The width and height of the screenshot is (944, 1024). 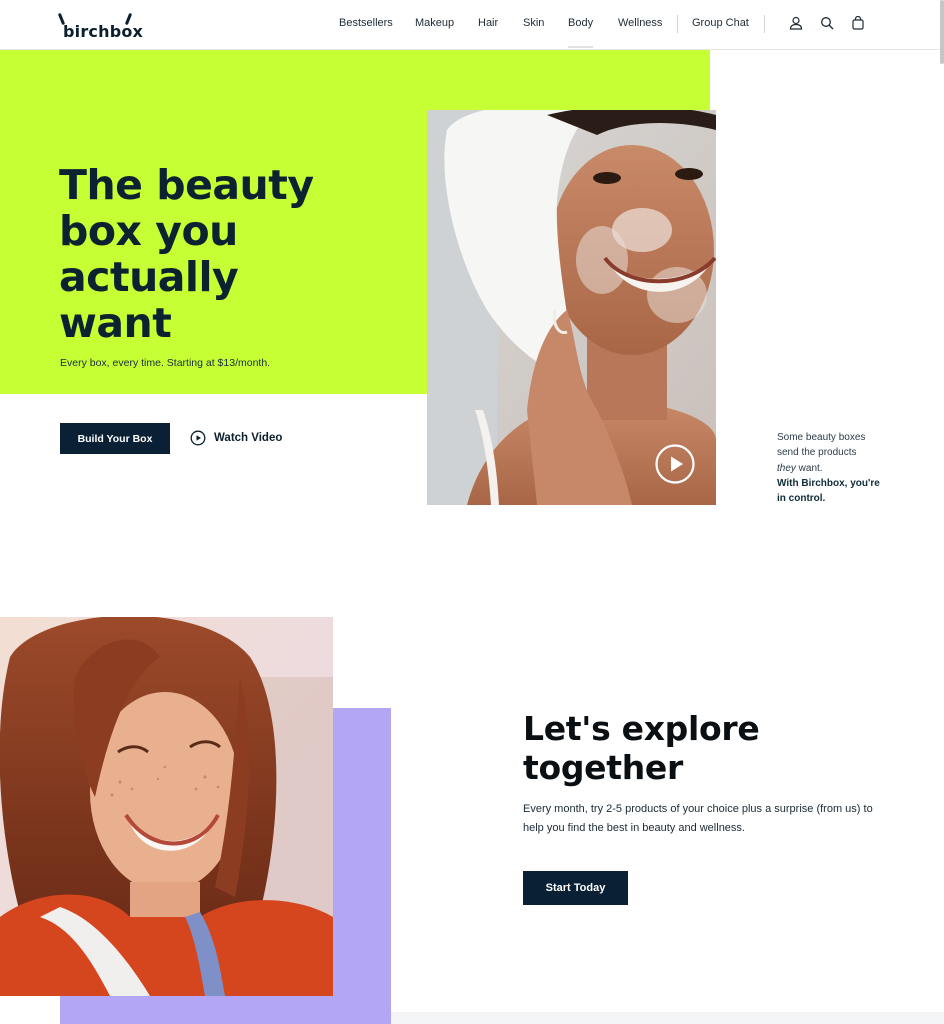 What do you see at coordinates (488, 23) in the screenshot?
I see `nav-hair: Hair` at bounding box center [488, 23].